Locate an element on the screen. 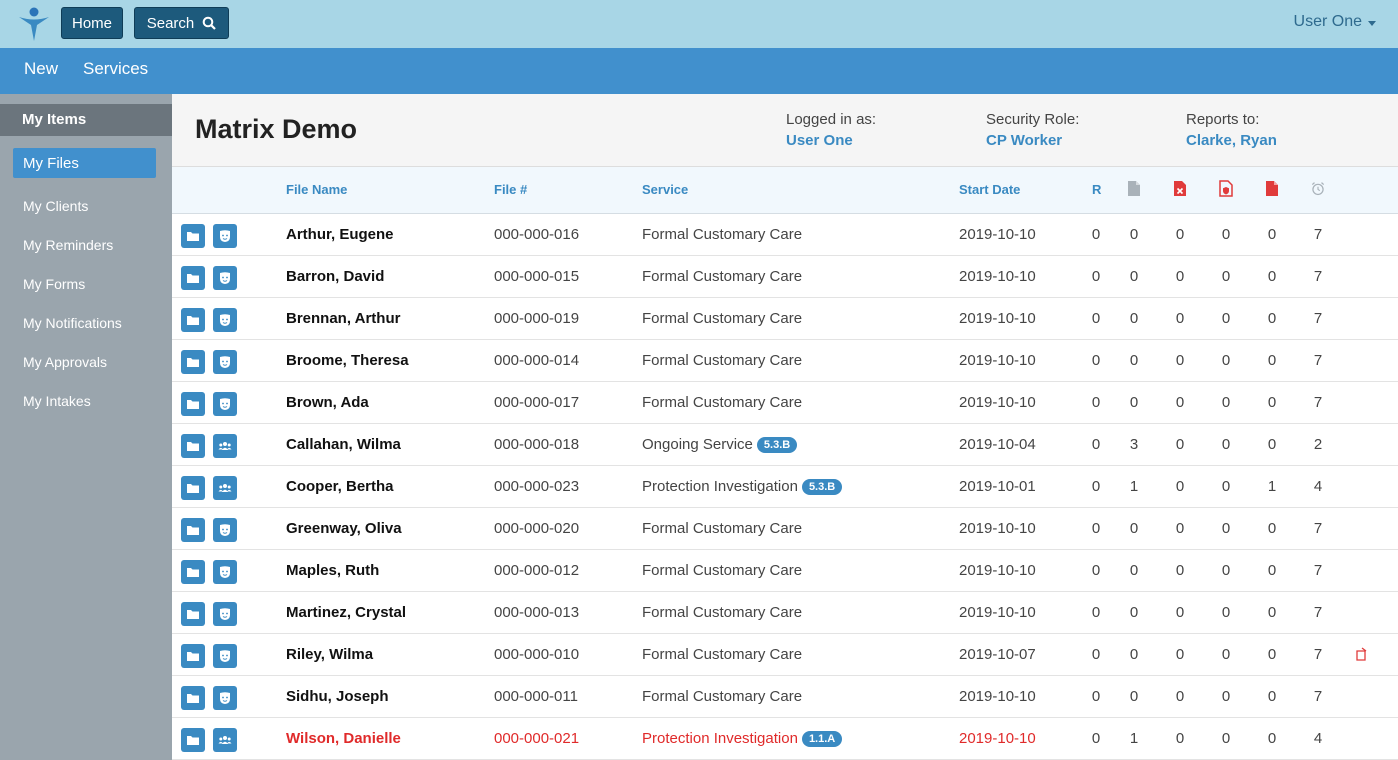 The image size is (1398, 760). count-documents: 0 is located at coordinates (1134, 528).